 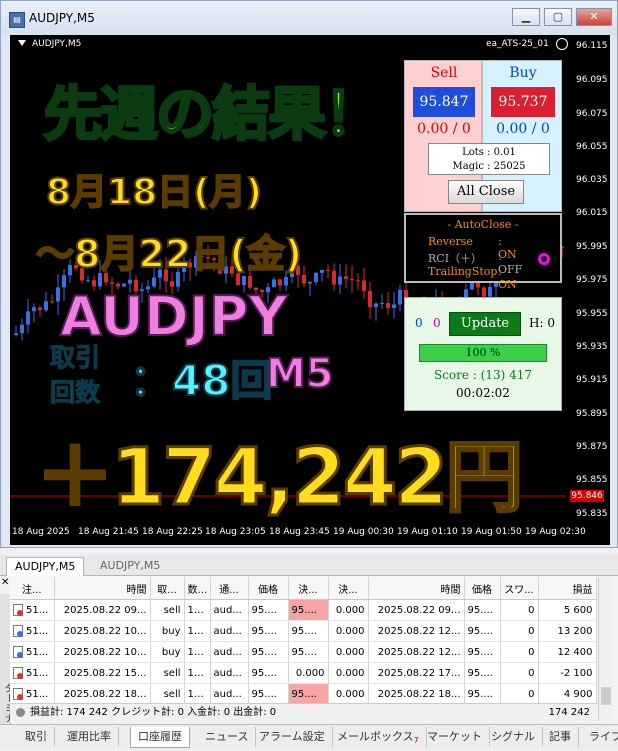 What do you see at coordinates (472, 248) in the screenshot?
I see `autoclose-reverse: Reverse: ON` at bounding box center [472, 248].